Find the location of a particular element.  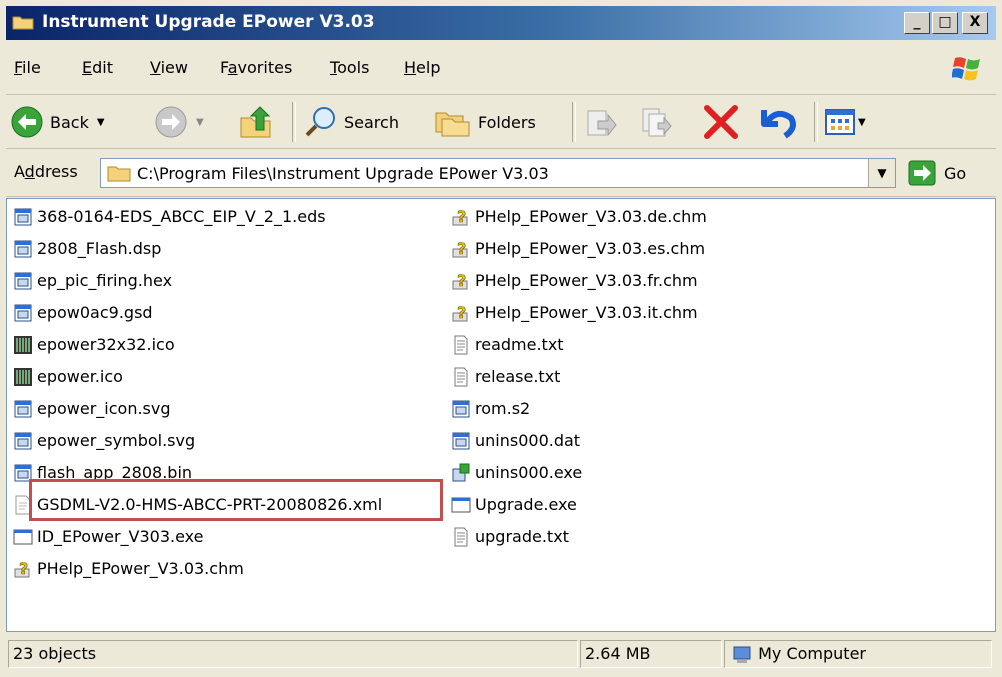

address-dropdown-button: ▼ is located at coordinates (881, 173).